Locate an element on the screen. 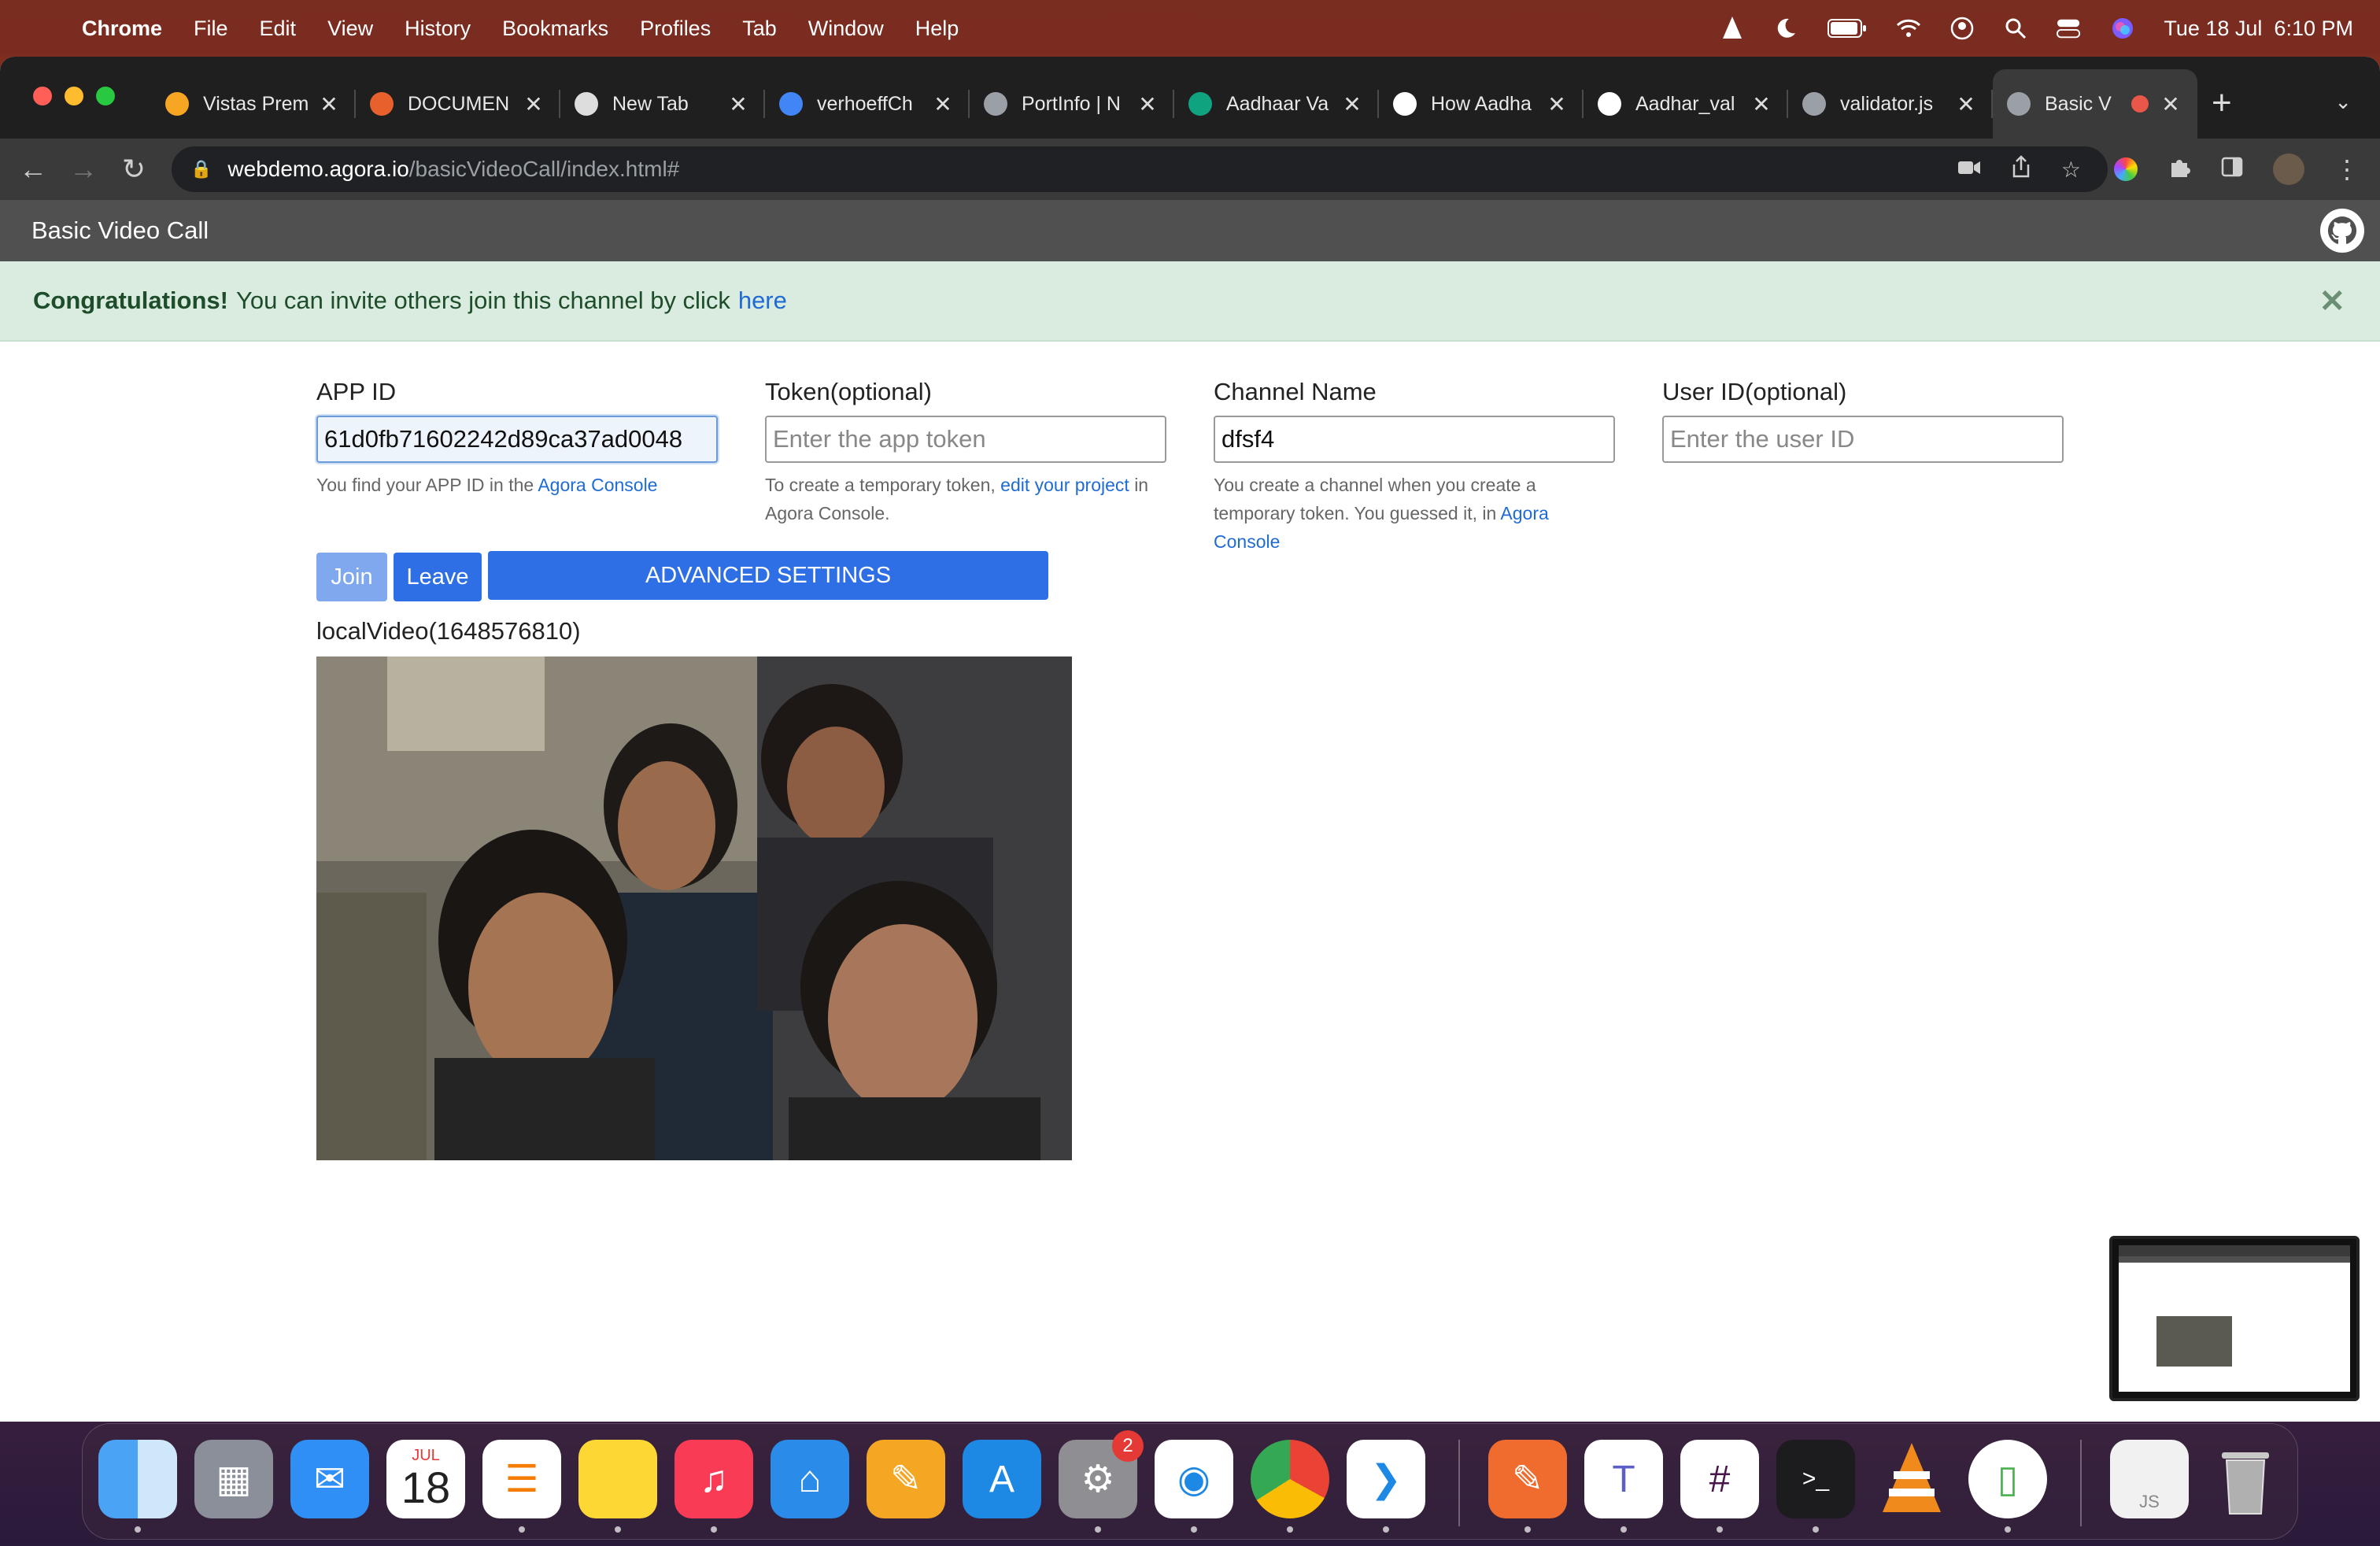  tab-validator: validator.js ✕ is located at coordinates (1890, 104).